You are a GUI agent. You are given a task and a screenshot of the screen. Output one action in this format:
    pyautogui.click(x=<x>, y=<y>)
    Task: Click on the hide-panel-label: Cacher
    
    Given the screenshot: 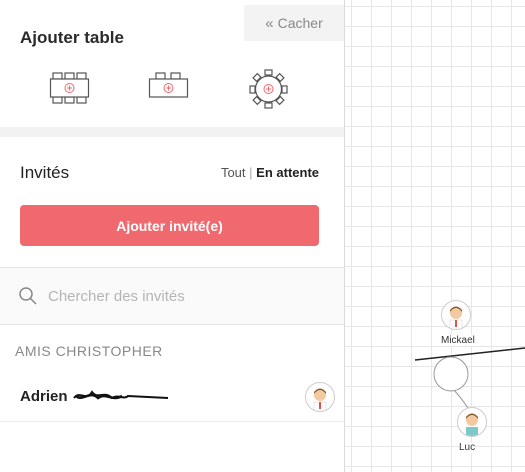 What is the action you would take?
    pyautogui.click(x=300, y=23)
    